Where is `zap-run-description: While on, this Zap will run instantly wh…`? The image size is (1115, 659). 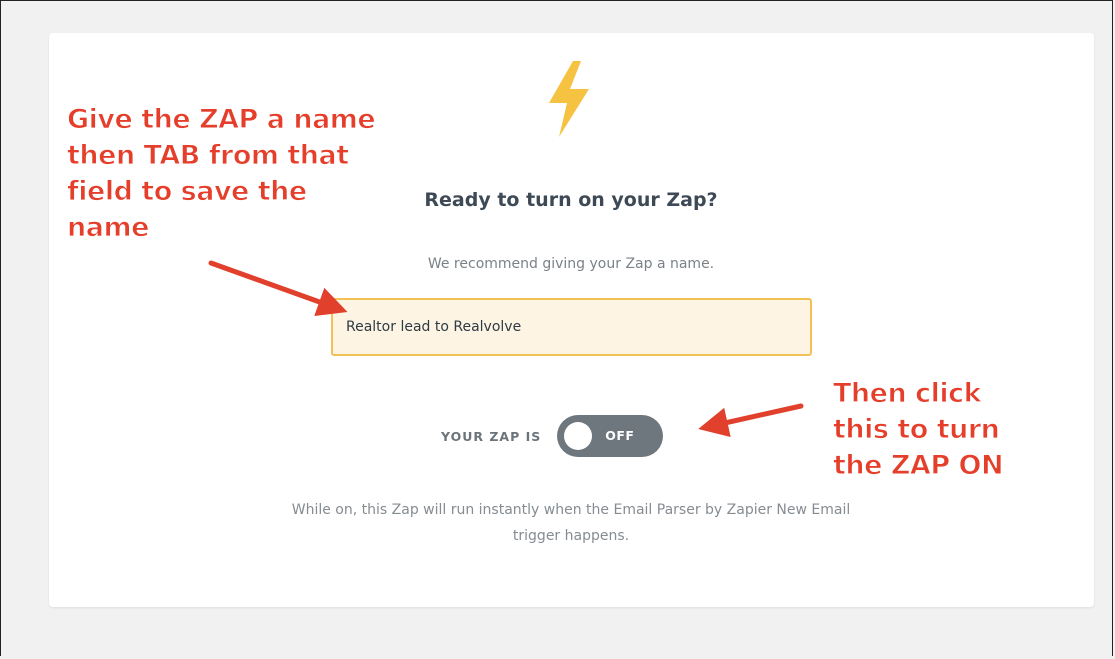
zap-run-description: While on, this Zap will run instantly wh… is located at coordinates (571, 523).